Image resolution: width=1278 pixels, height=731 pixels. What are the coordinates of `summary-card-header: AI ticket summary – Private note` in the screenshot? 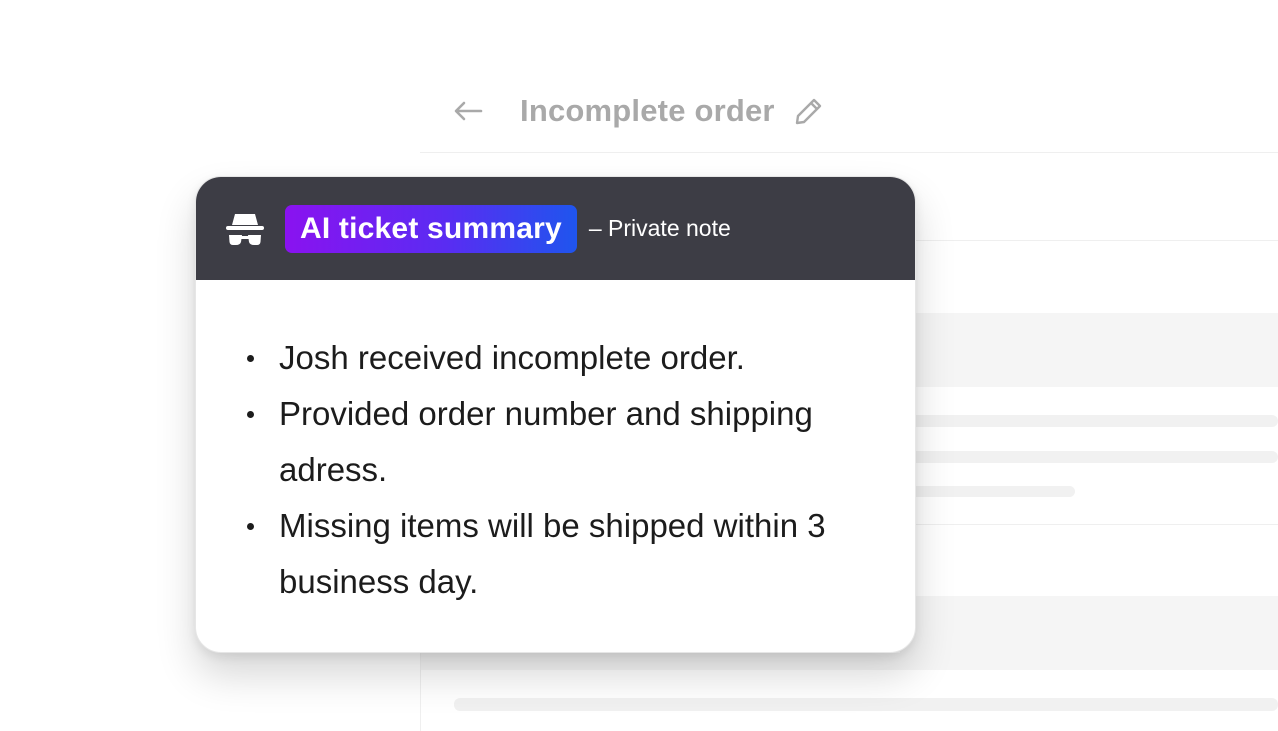 It's located at (555, 228).